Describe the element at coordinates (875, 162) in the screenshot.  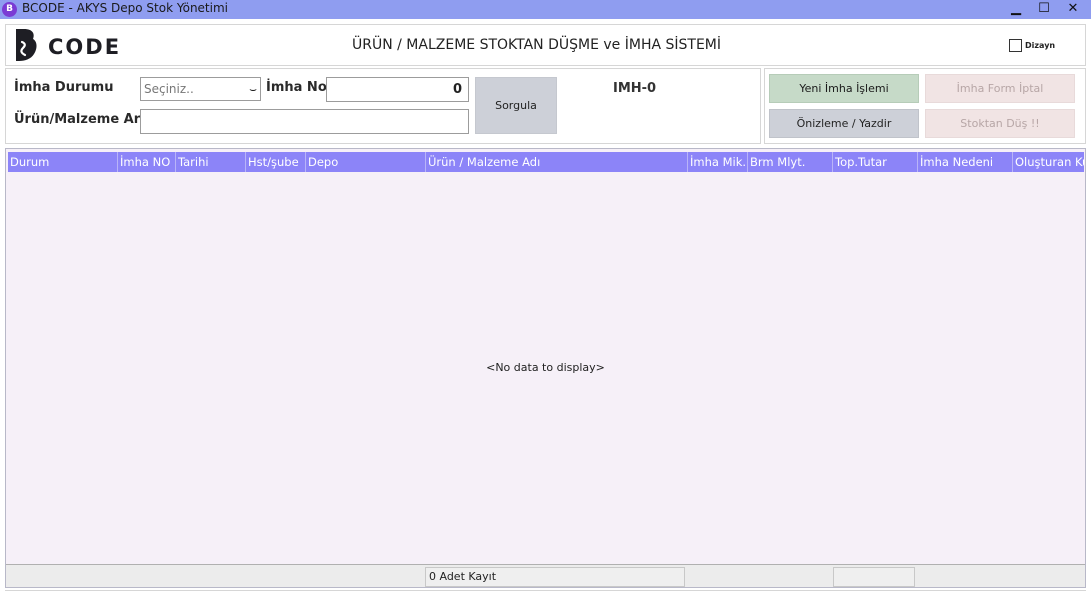
I see `column-header-top-tutar: Top.Tutar` at that location.